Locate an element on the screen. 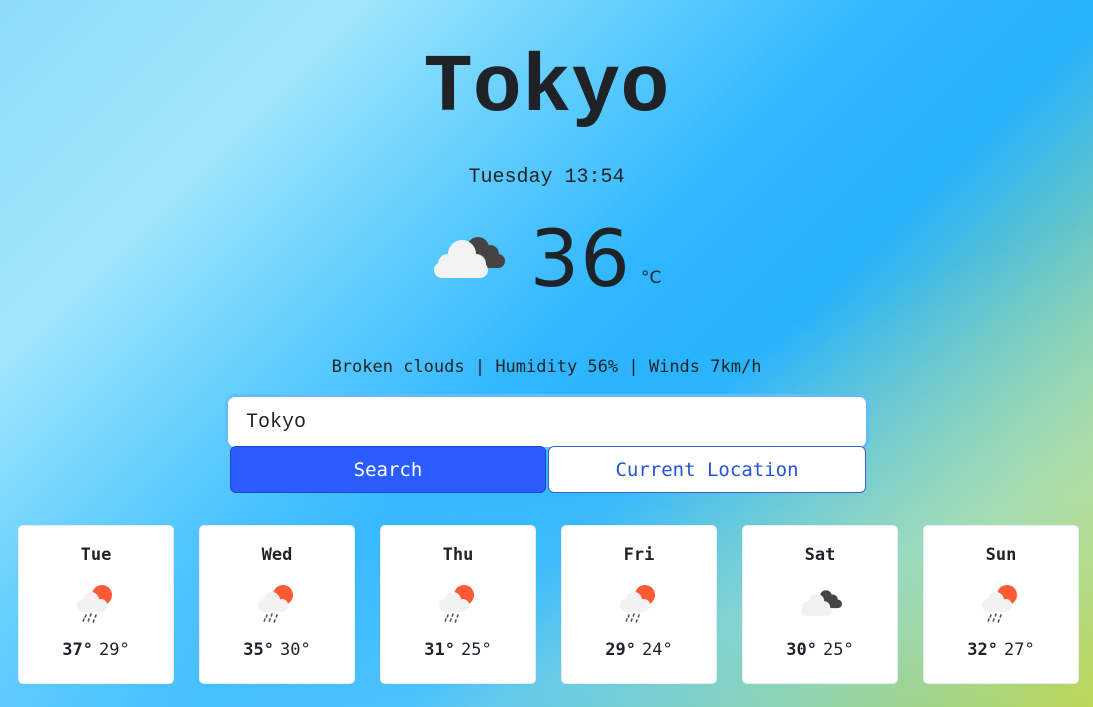  forecast-card: Thu 31° 25° is located at coordinates (458, 604).